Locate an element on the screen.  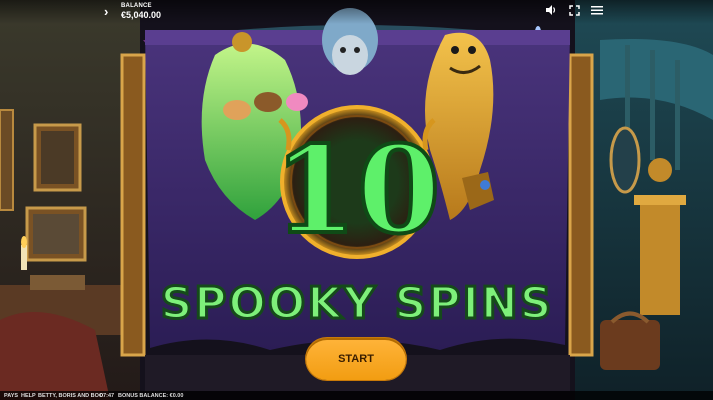
top-bar: › BALANCE €5,040.00 is located at coordinates (356, 12).